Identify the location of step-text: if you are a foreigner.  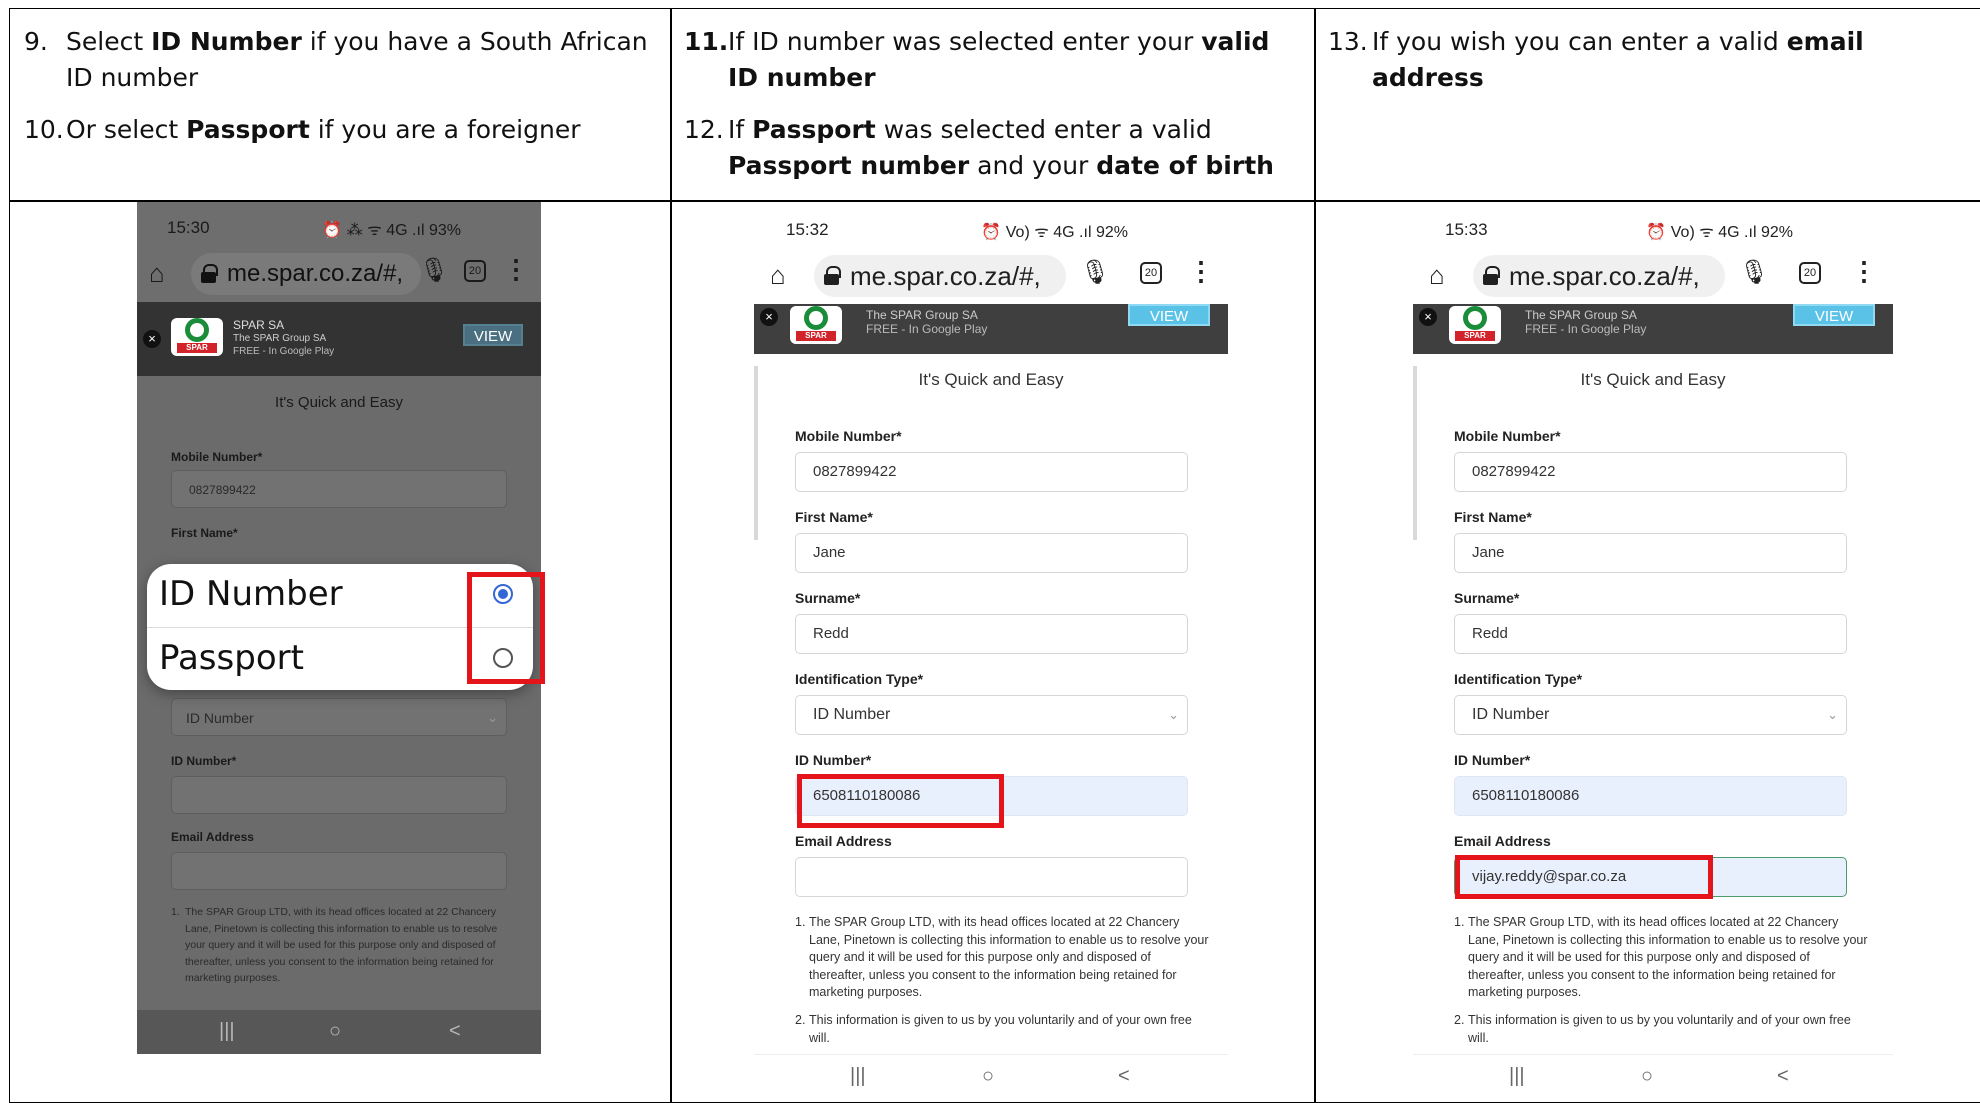
(445, 129).